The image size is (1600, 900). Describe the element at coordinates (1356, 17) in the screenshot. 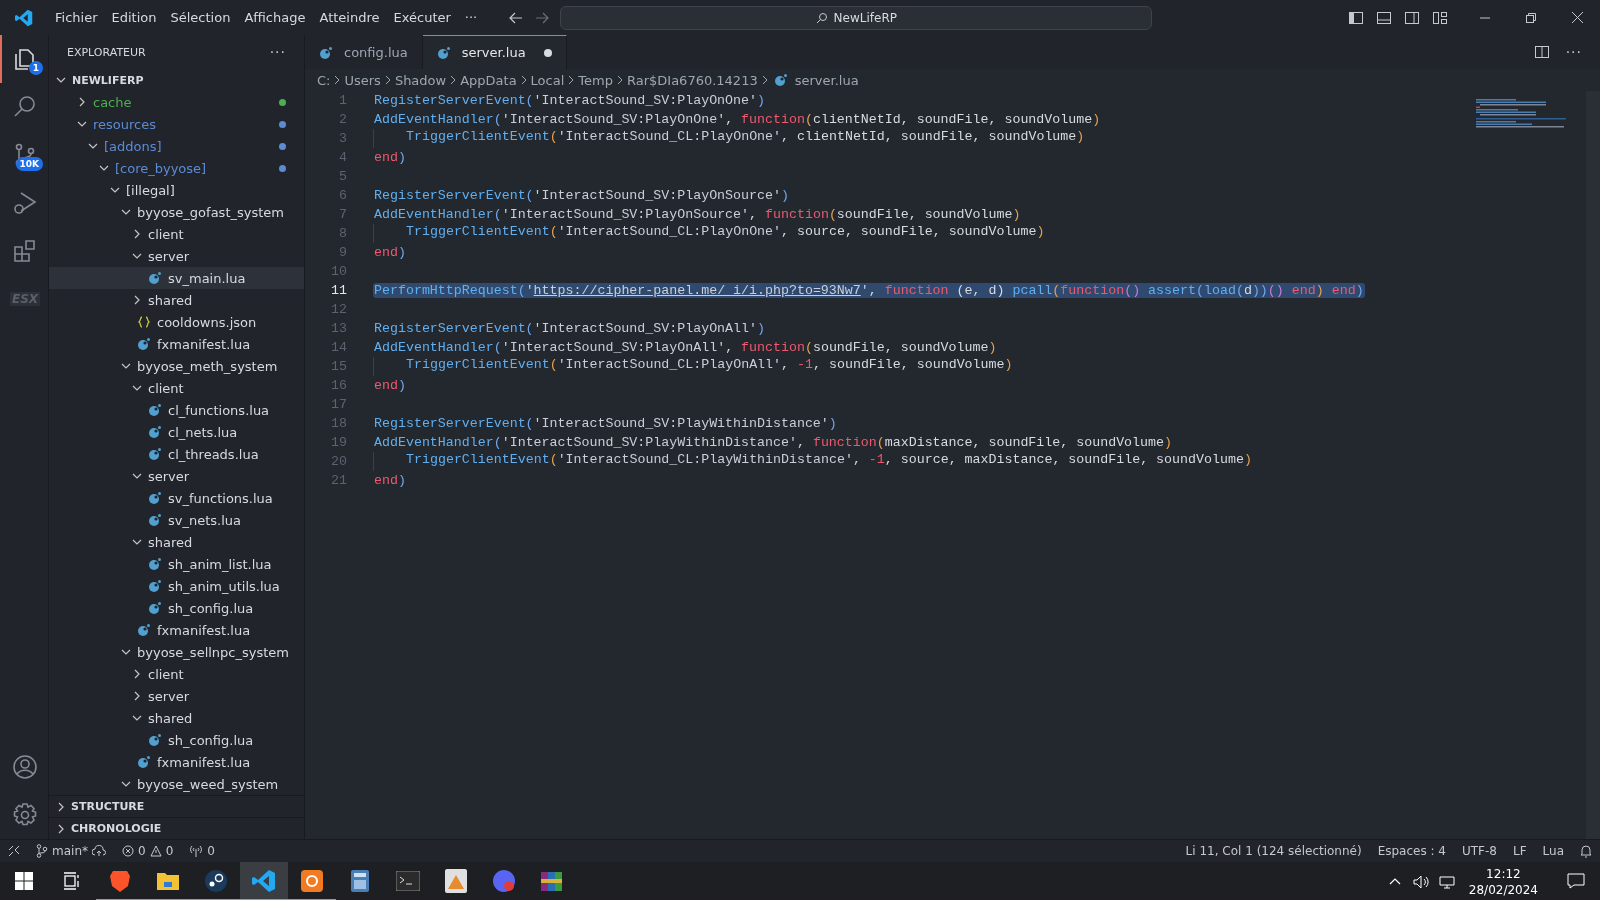

I see `sidebar-layout-icon` at that location.